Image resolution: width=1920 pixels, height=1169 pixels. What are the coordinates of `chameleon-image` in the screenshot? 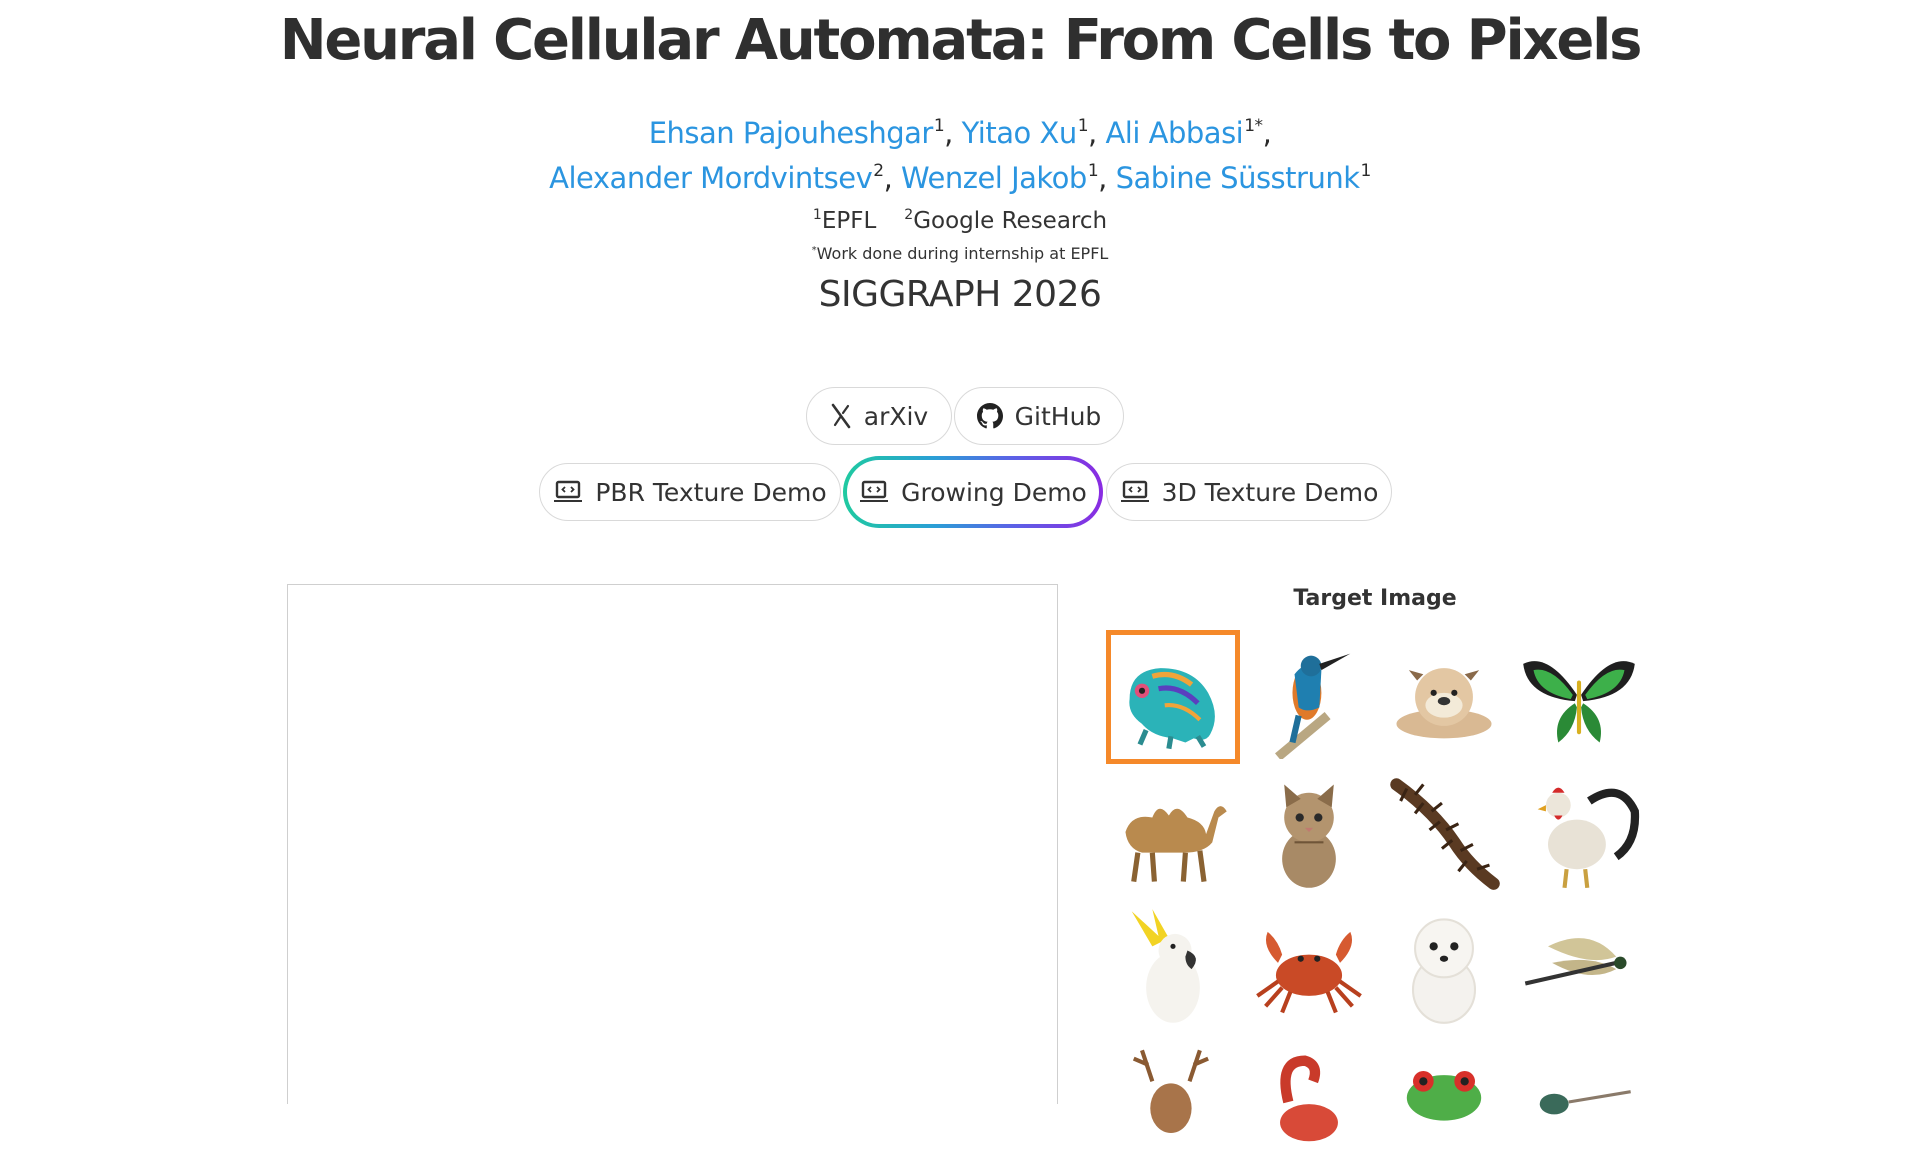 It's located at (1172, 709).